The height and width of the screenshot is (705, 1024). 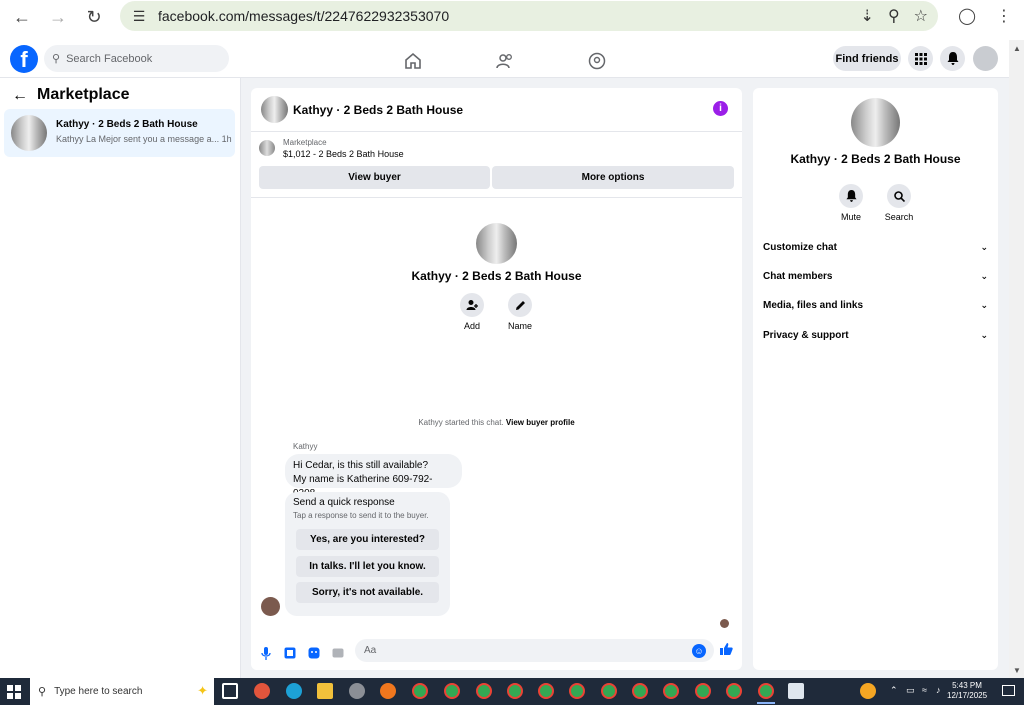 What do you see at coordinates (875, 338) in the screenshot?
I see `privacy-support-row: Privacy & support ⌄` at bounding box center [875, 338].